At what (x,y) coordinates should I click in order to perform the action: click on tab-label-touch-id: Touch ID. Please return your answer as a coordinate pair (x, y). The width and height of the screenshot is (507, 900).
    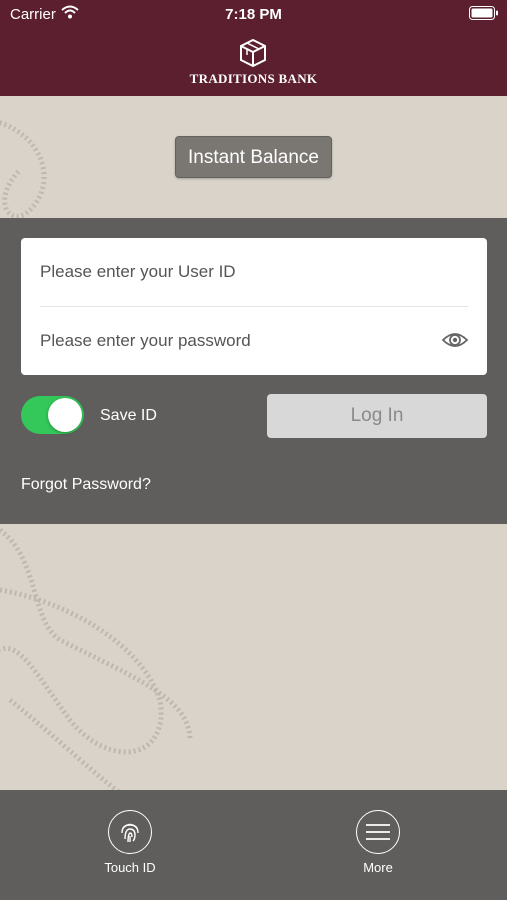
    Looking at the image, I should click on (130, 867).